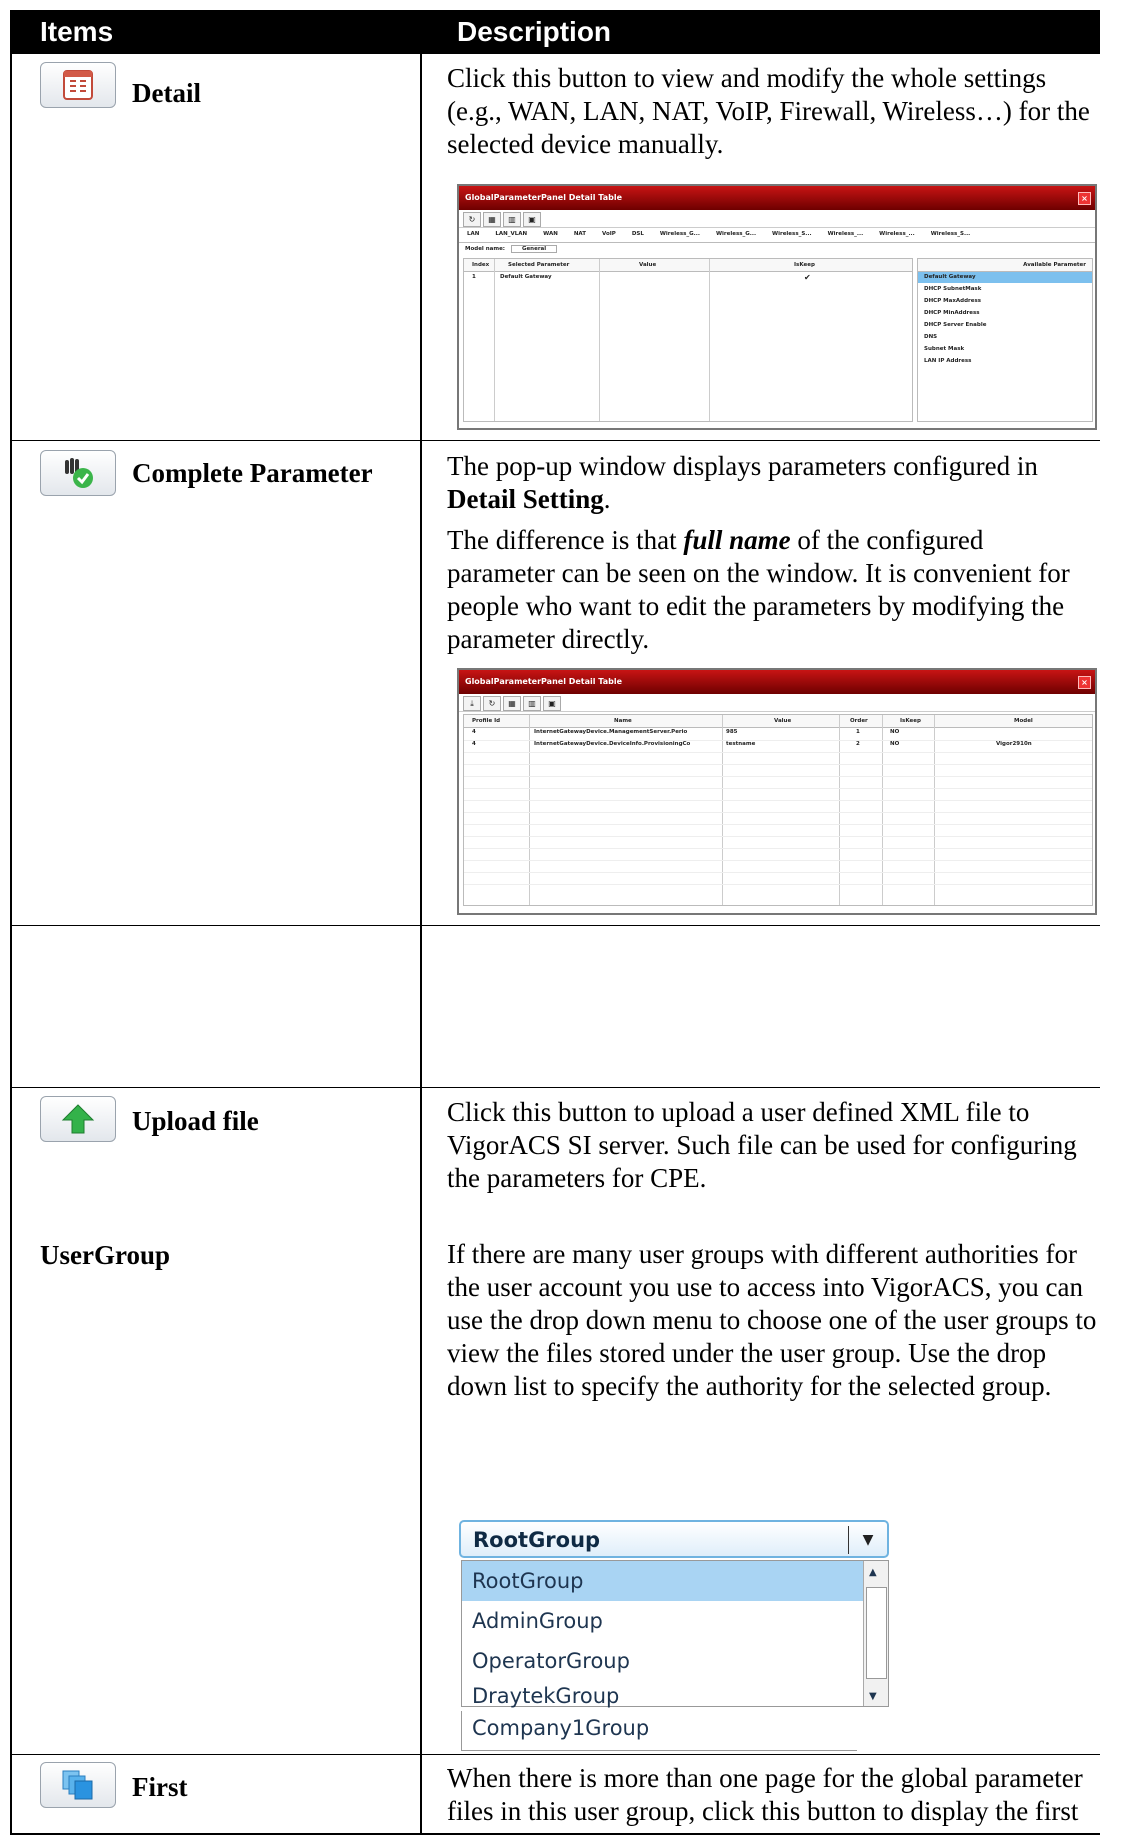 This screenshot has width=1129, height=1839. What do you see at coordinates (955, 325) in the screenshot?
I see `available-item: DHCP Server Enable` at bounding box center [955, 325].